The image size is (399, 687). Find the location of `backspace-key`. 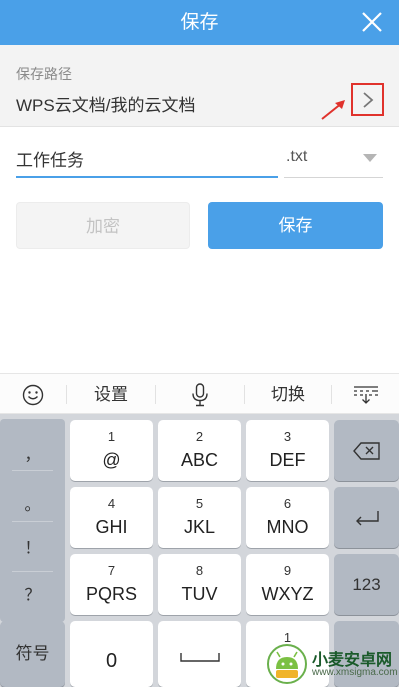

backspace-key is located at coordinates (366, 450).